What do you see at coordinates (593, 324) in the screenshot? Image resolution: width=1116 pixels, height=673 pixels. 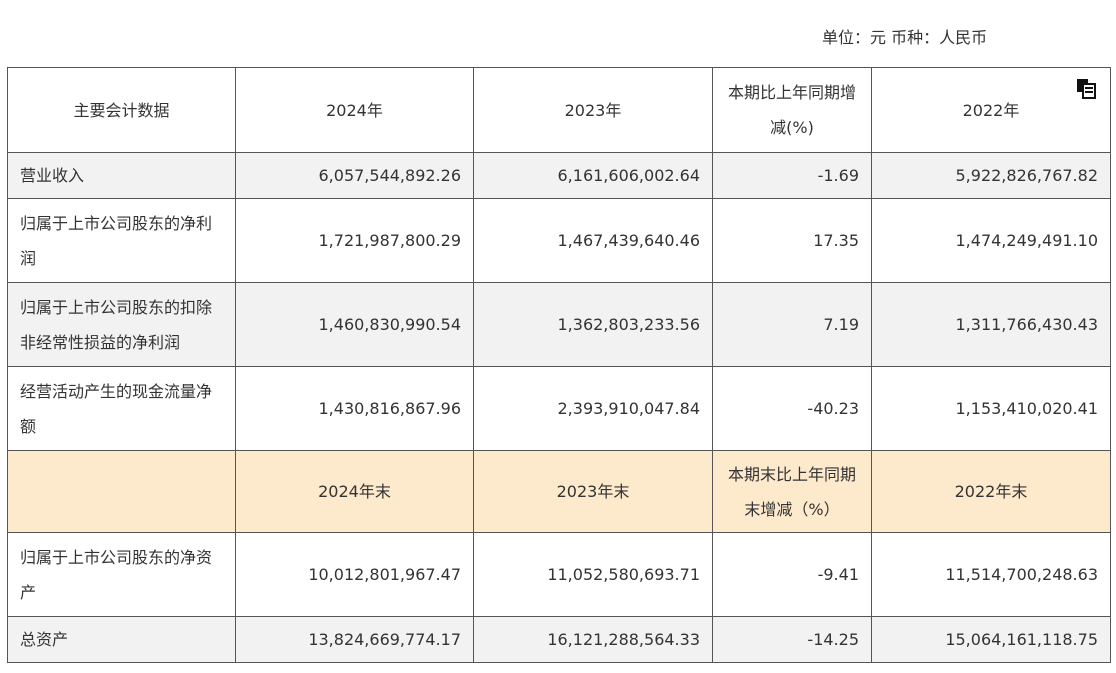 I see `value-2023: 1,362,803,233.56` at bounding box center [593, 324].